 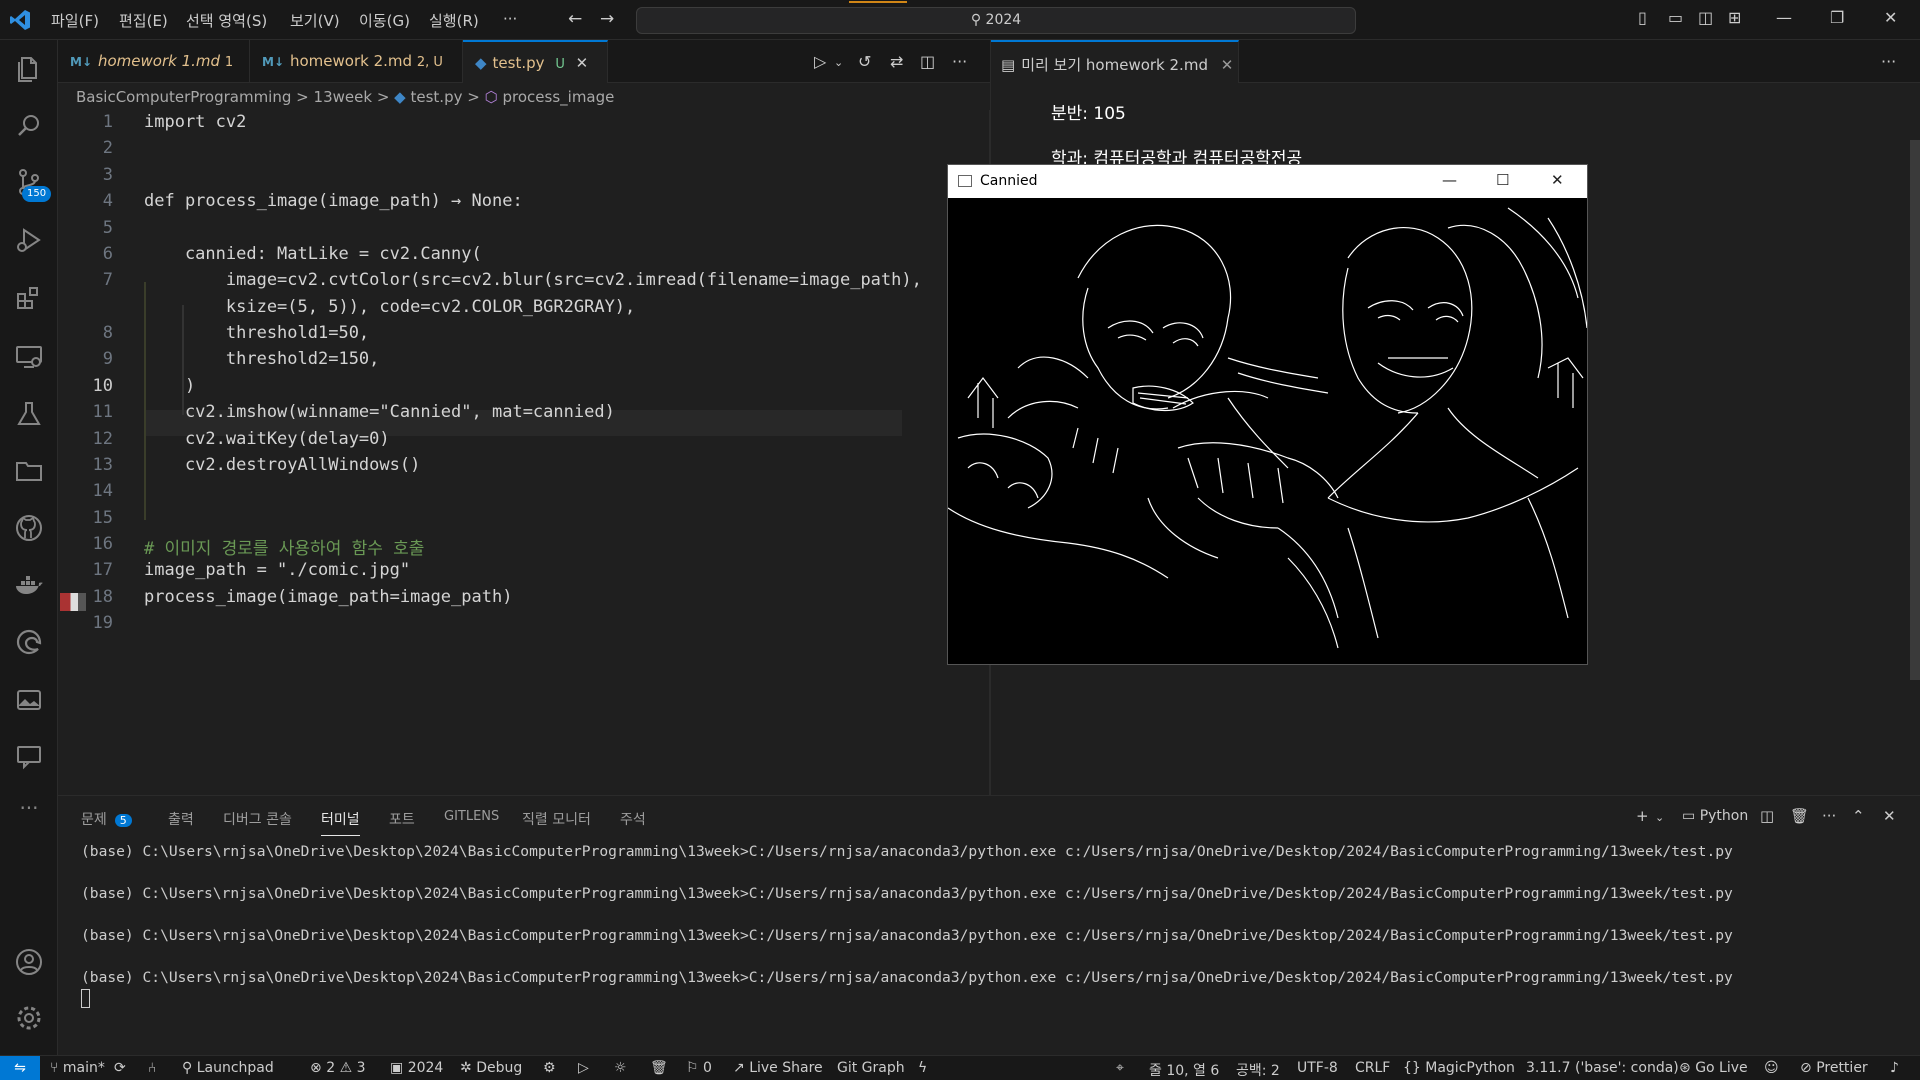 What do you see at coordinates (1858, 816) in the screenshot?
I see `maximize-panel-icon: ⌃` at bounding box center [1858, 816].